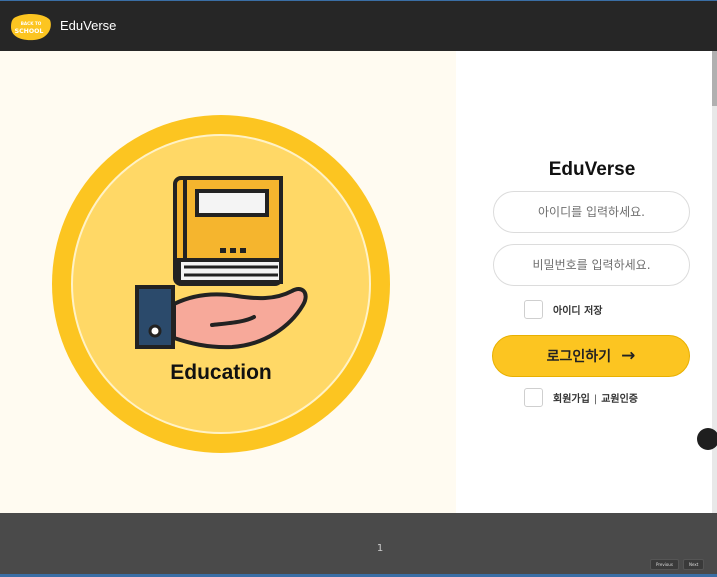 This screenshot has width=717, height=577. What do you see at coordinates (31, 27) in the screenshot?
I see `back-to-school-logo: BACK TO SCHOOL` at bounding box center [31, 27].